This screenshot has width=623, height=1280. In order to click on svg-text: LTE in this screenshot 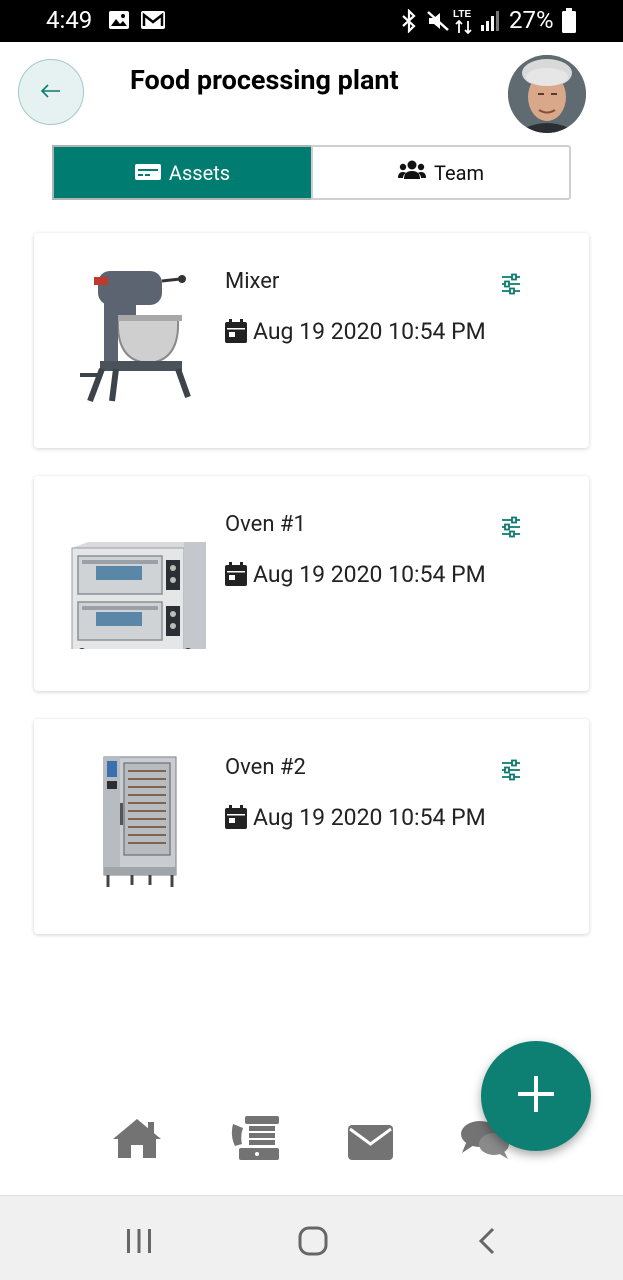, I will do `click(462, 14)`.